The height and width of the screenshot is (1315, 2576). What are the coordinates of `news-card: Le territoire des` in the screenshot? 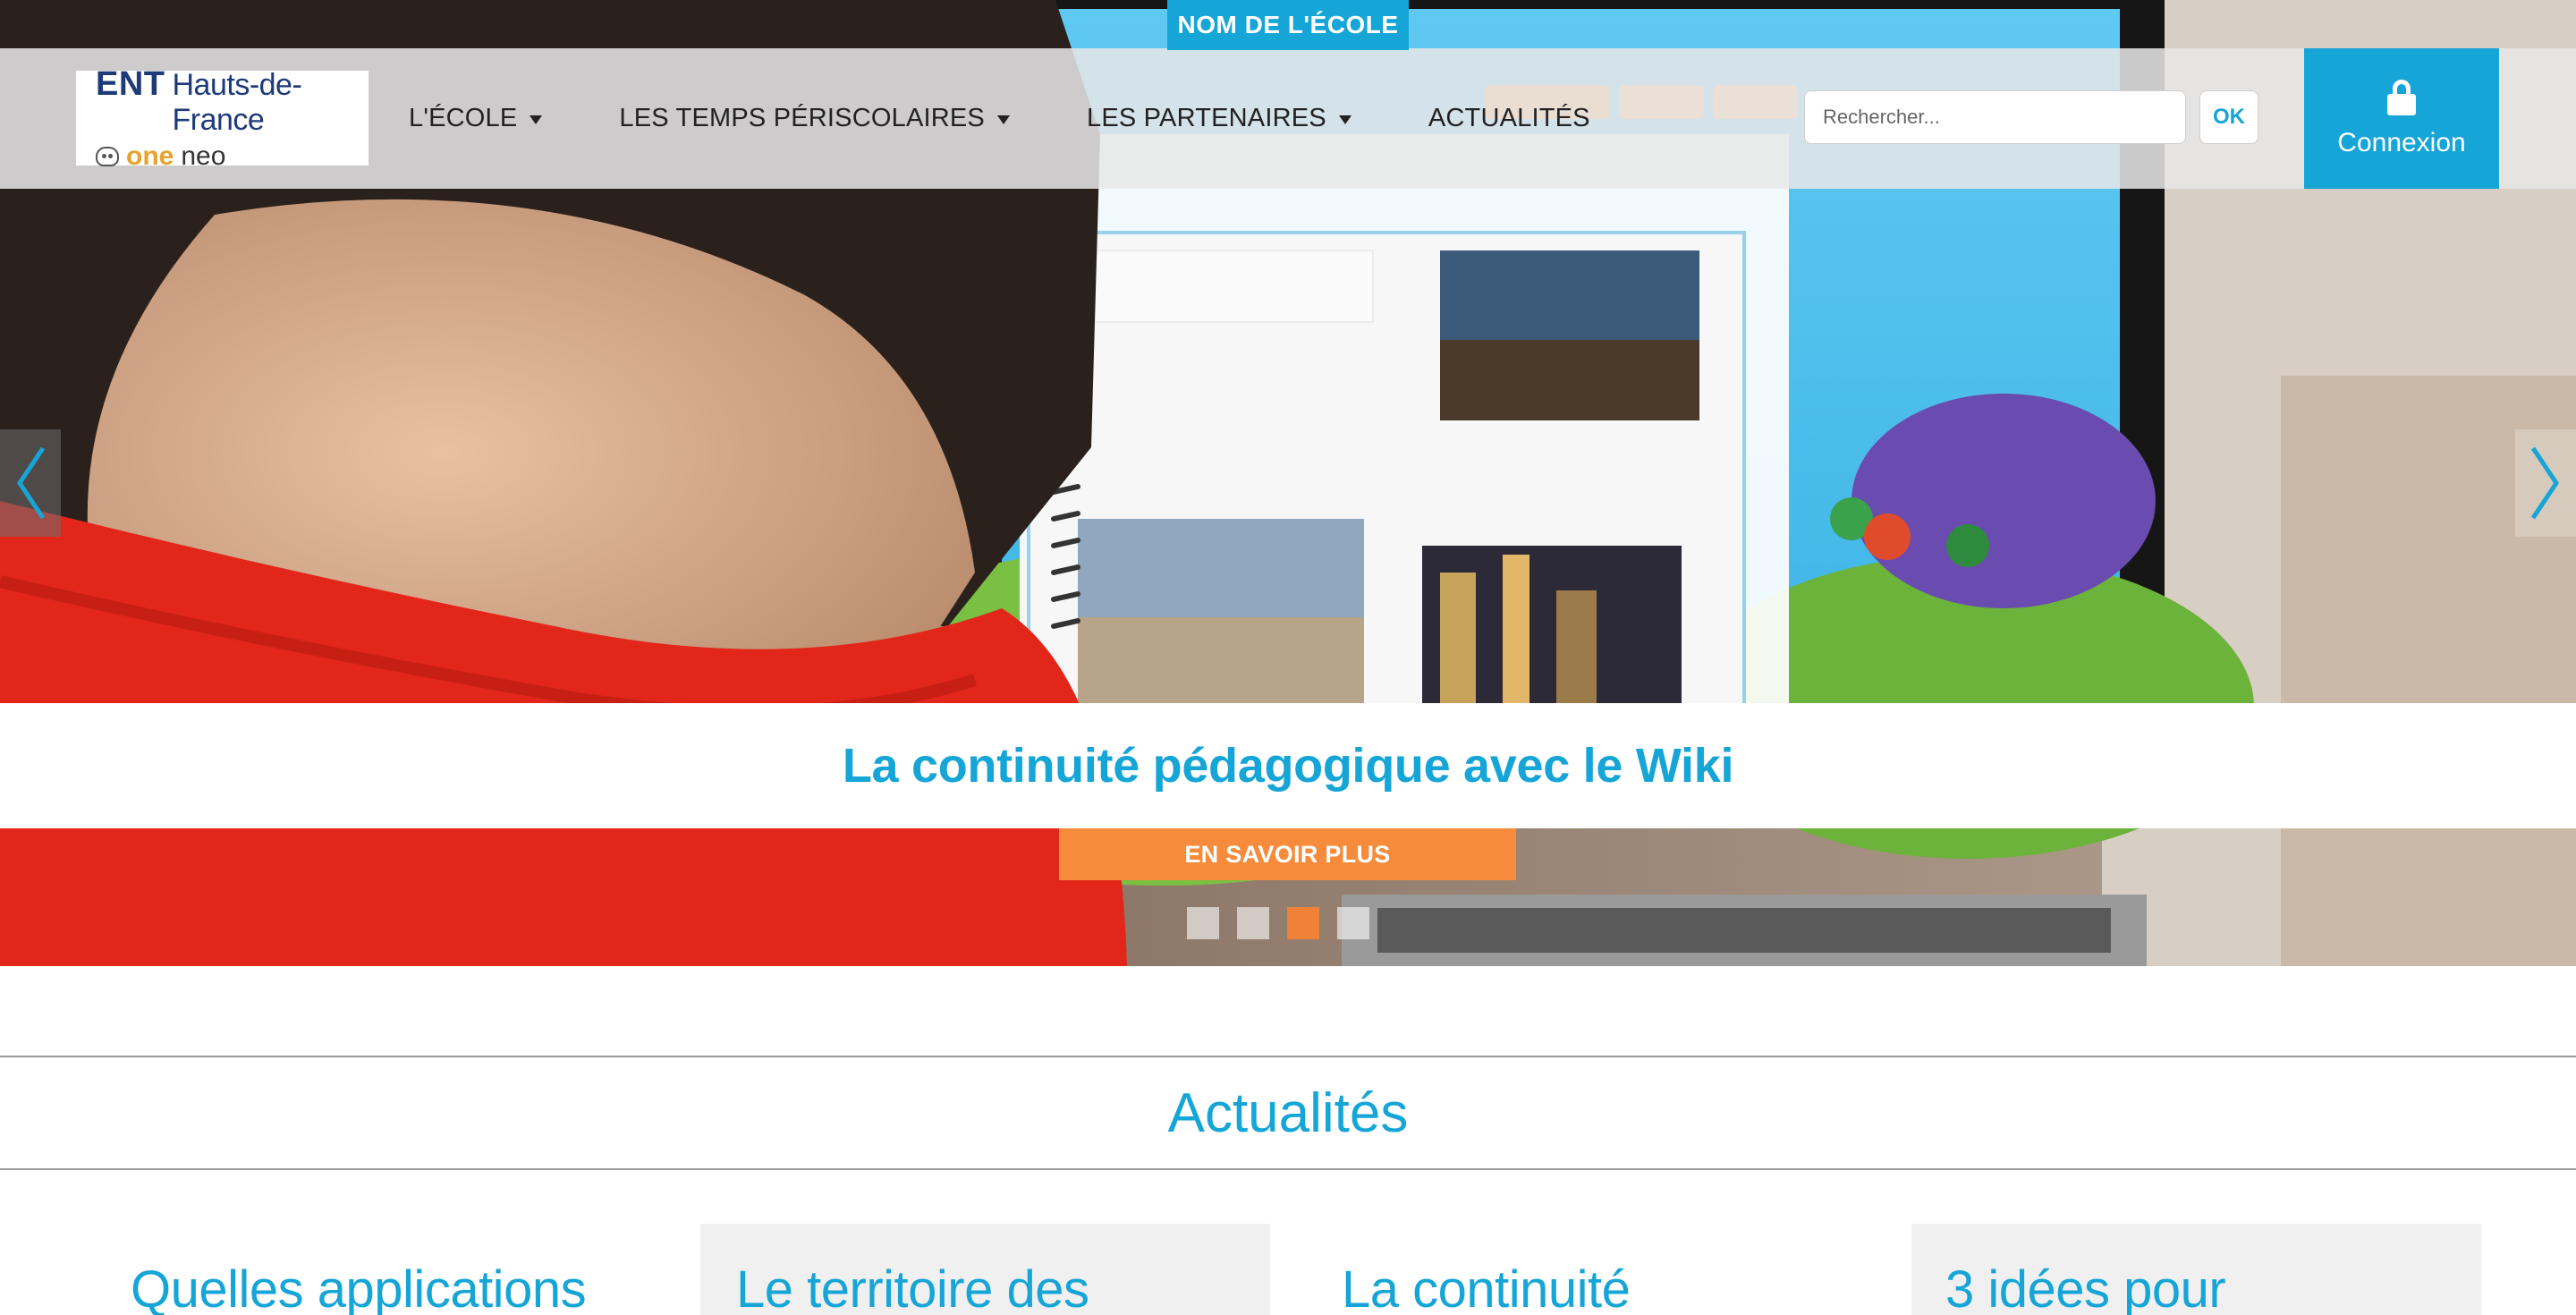 It's located at (985, 1269).